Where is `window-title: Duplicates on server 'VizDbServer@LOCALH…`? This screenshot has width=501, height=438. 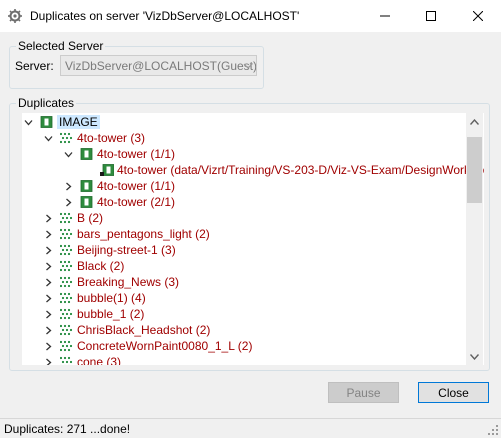
window-title: Duplicates on server 'VizDbServer@LOCALH… is located at coordinates (165, 16).